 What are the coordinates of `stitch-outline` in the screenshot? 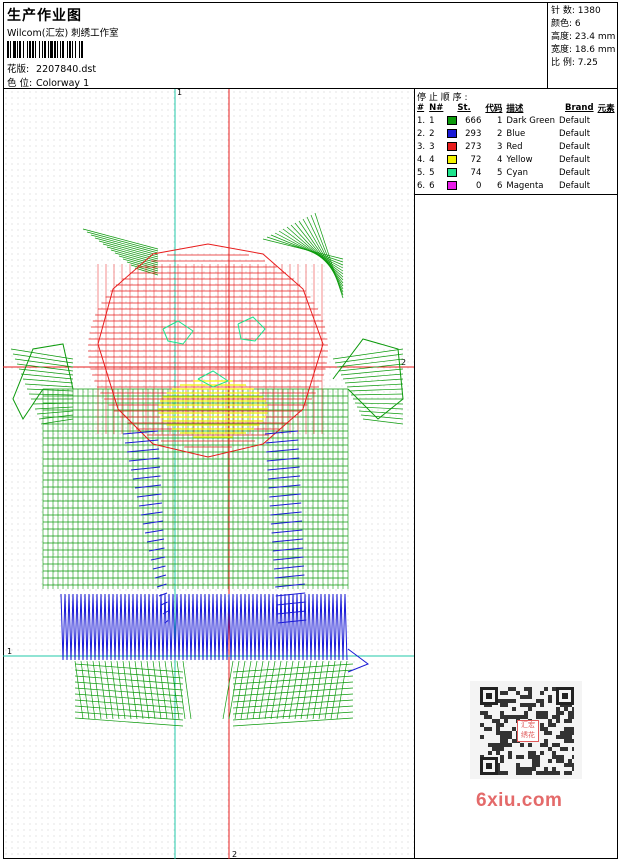 It's located at (358, 660).